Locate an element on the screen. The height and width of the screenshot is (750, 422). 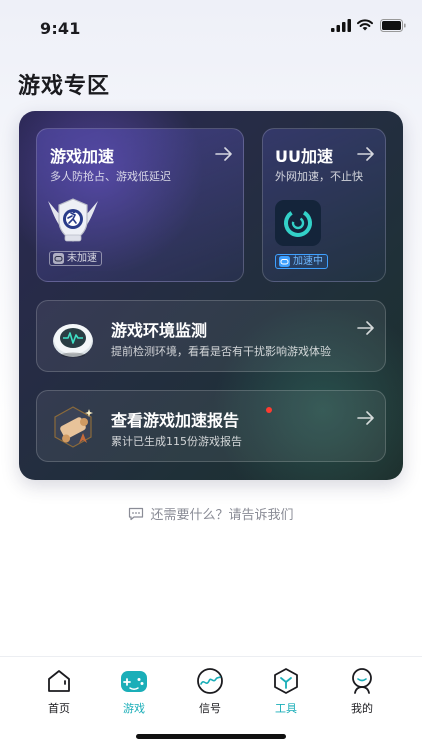
cellular-signal-icon is located at coordinates (341, 25).